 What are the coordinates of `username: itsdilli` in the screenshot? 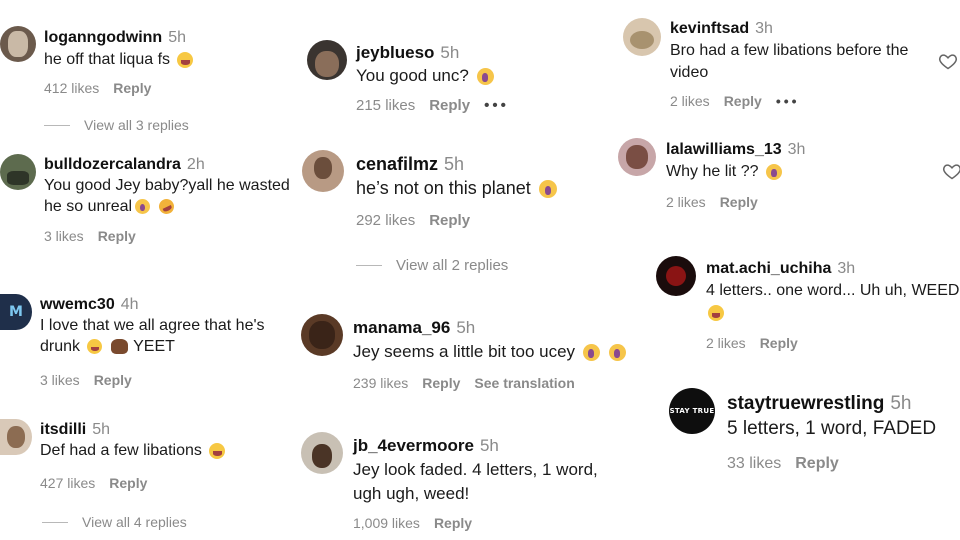 It's located at (63, 429).